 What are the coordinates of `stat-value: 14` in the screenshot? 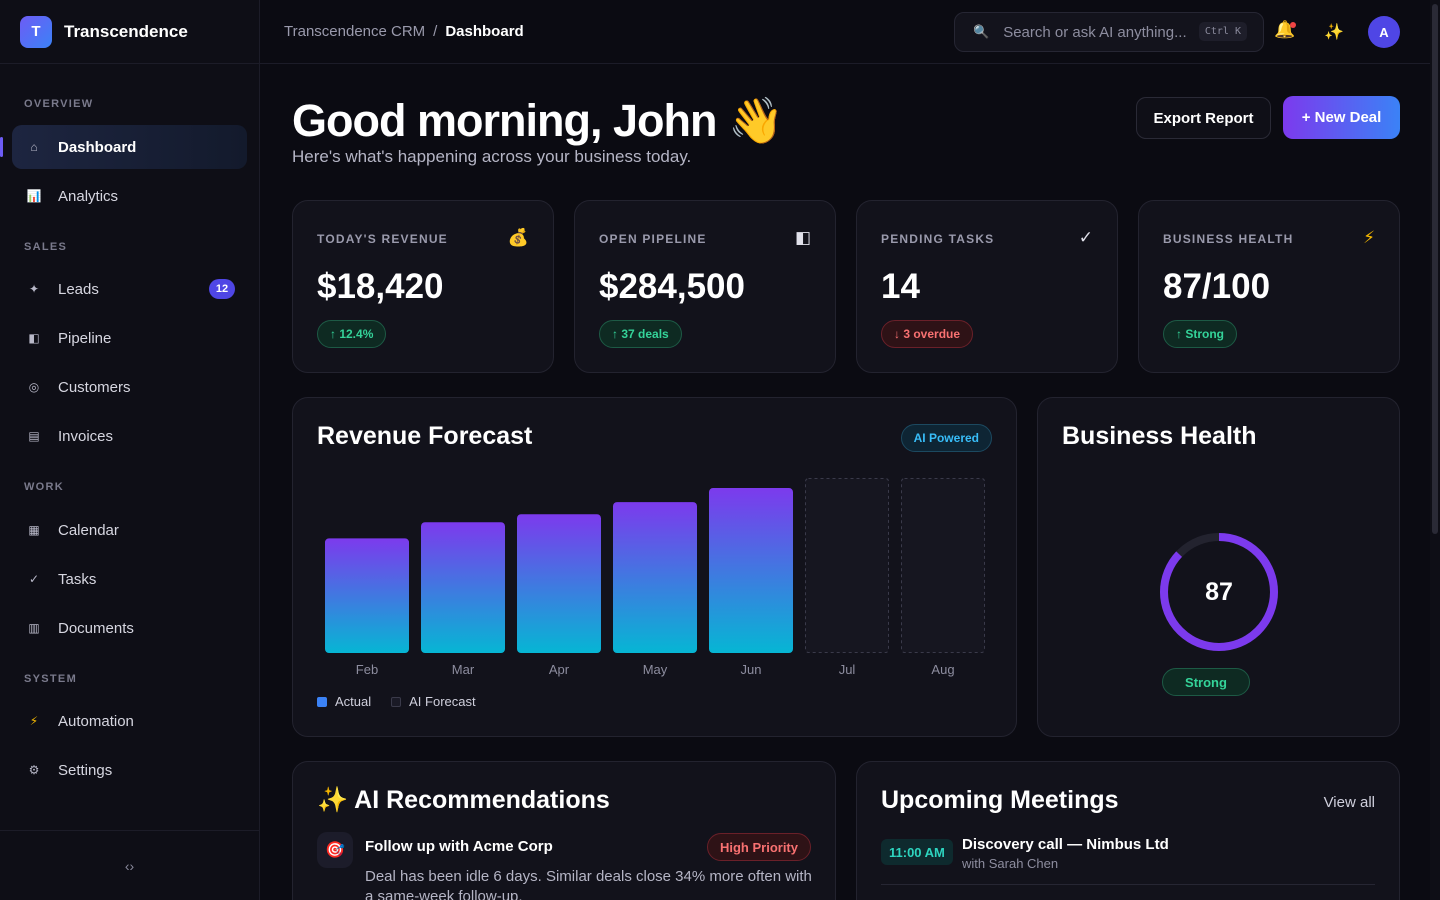 It's located at (900, 286).